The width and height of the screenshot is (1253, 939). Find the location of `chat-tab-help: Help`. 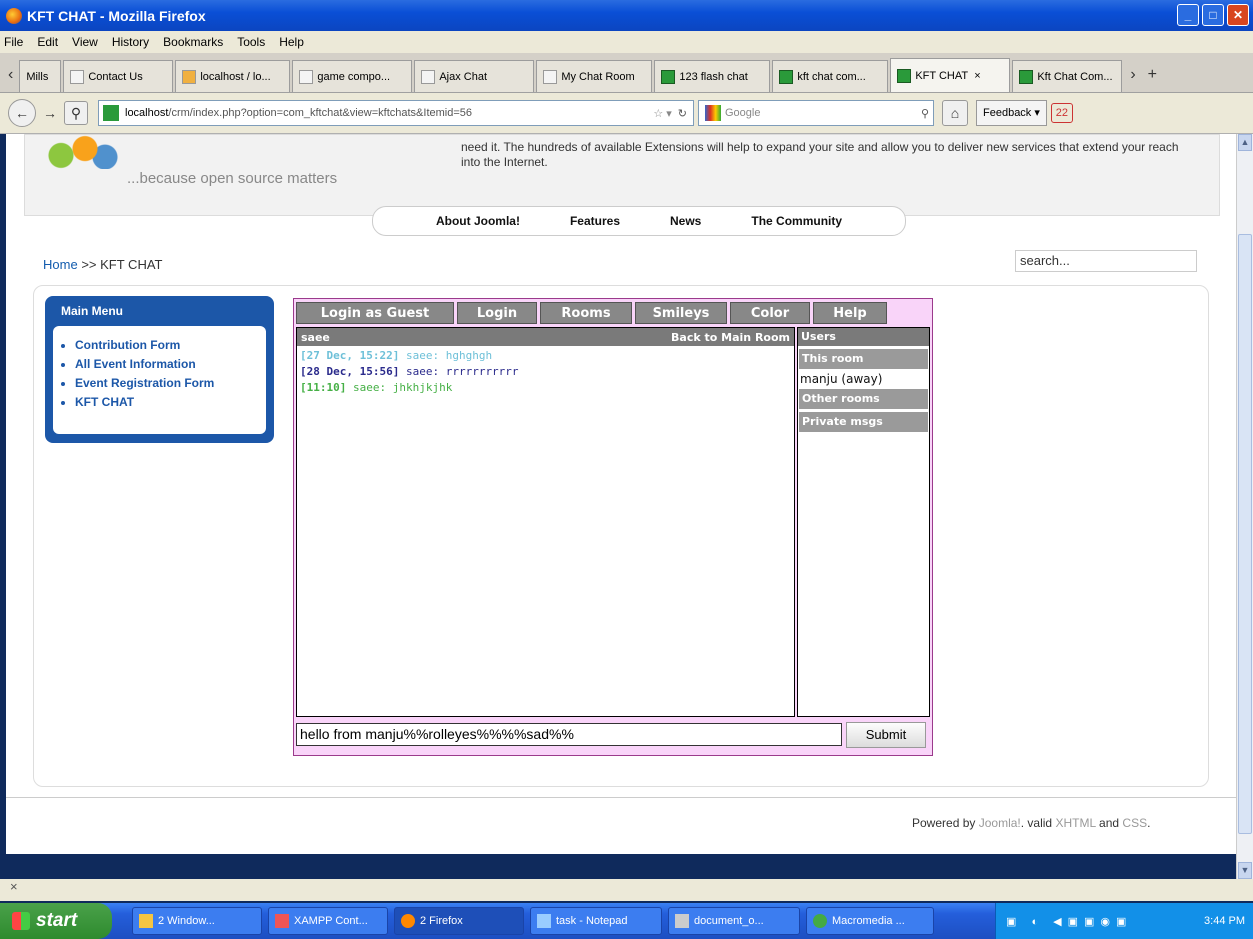

chat-tab-help: Help is located at coordinates (850, 313).